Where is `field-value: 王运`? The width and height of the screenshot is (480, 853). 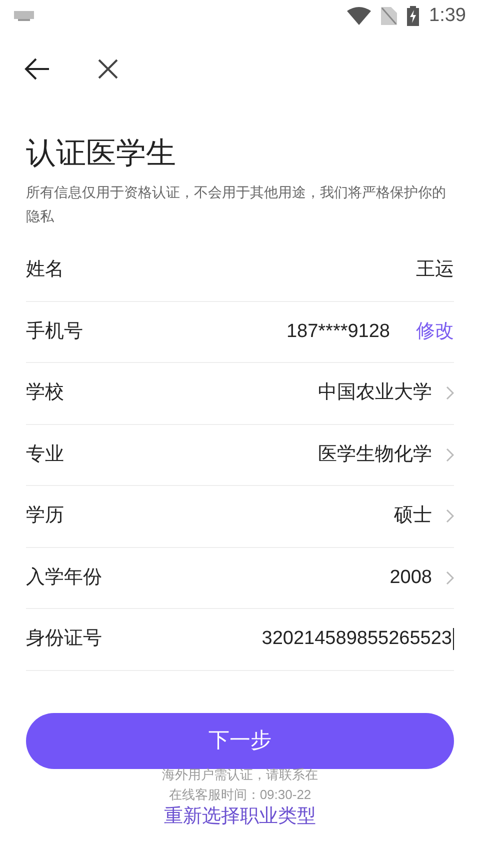 field-value: 王运 is located at coordinates (435, 270).